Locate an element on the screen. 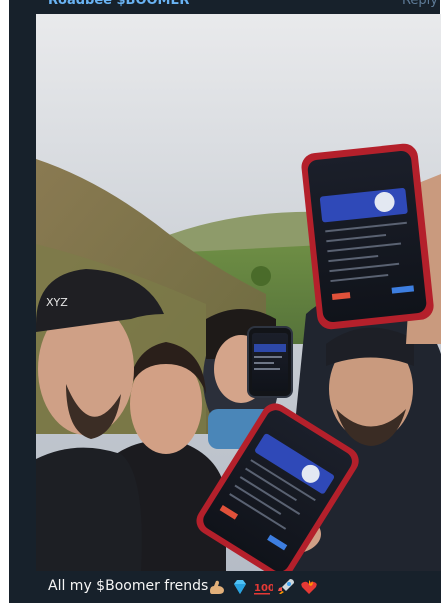 This screenshot has width=441, height=603. gem-emoji is located at coordinates (240, 587).